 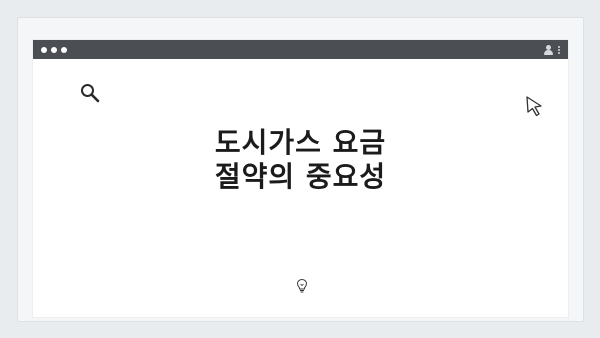 I want to click on minimize-dot, so click(x=54, y=49).